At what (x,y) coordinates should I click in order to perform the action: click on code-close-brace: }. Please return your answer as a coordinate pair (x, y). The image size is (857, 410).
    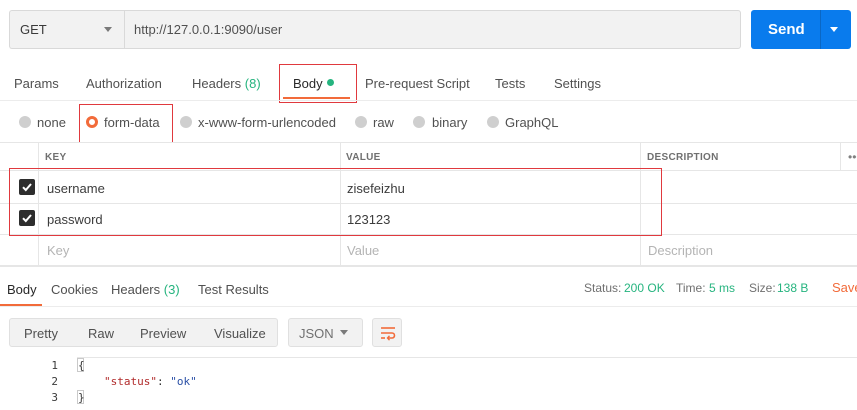
    Looking at the image, I should click on (81, 397).